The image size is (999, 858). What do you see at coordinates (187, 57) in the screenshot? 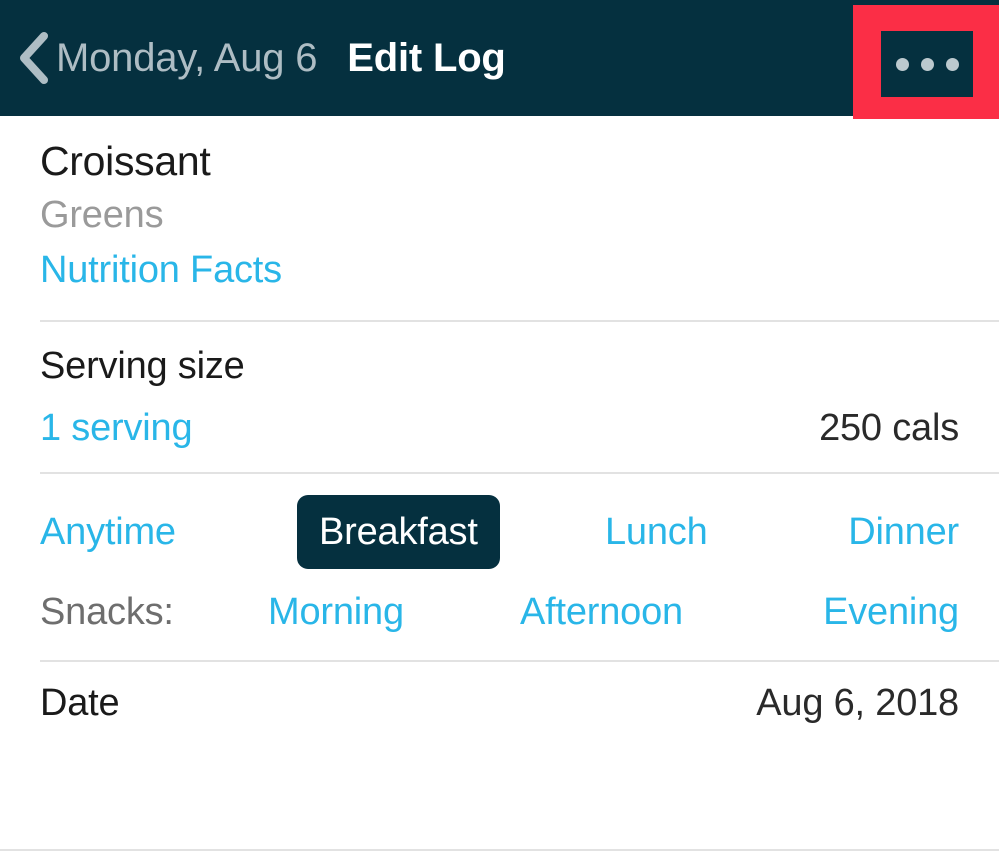
I see `back-button-label: Monday, Aug 6` at bounding box center [187, 57].